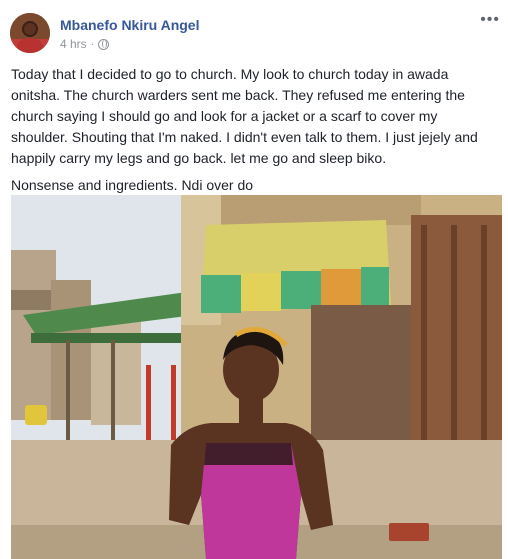  Describe the element at coordinates (130, 25) in the screenshot. I see `author-name-link: Mbanefo Nkiru Angel` at that location.